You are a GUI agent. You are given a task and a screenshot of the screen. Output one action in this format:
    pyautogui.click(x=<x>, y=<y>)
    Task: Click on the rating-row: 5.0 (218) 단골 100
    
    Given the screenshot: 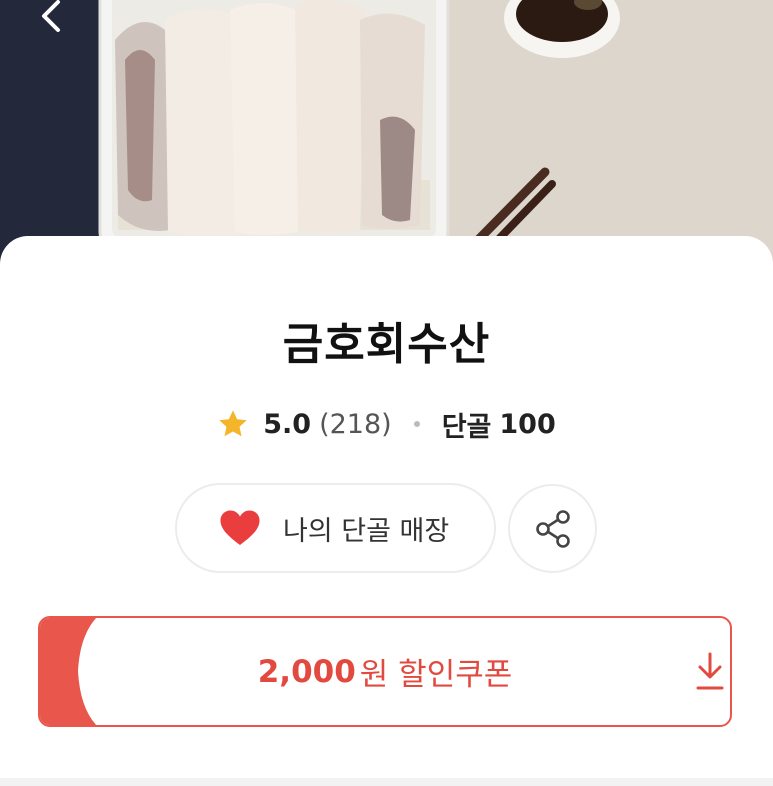 What is the action you would take?
    pyautogui.click(x=386, y=424)
    